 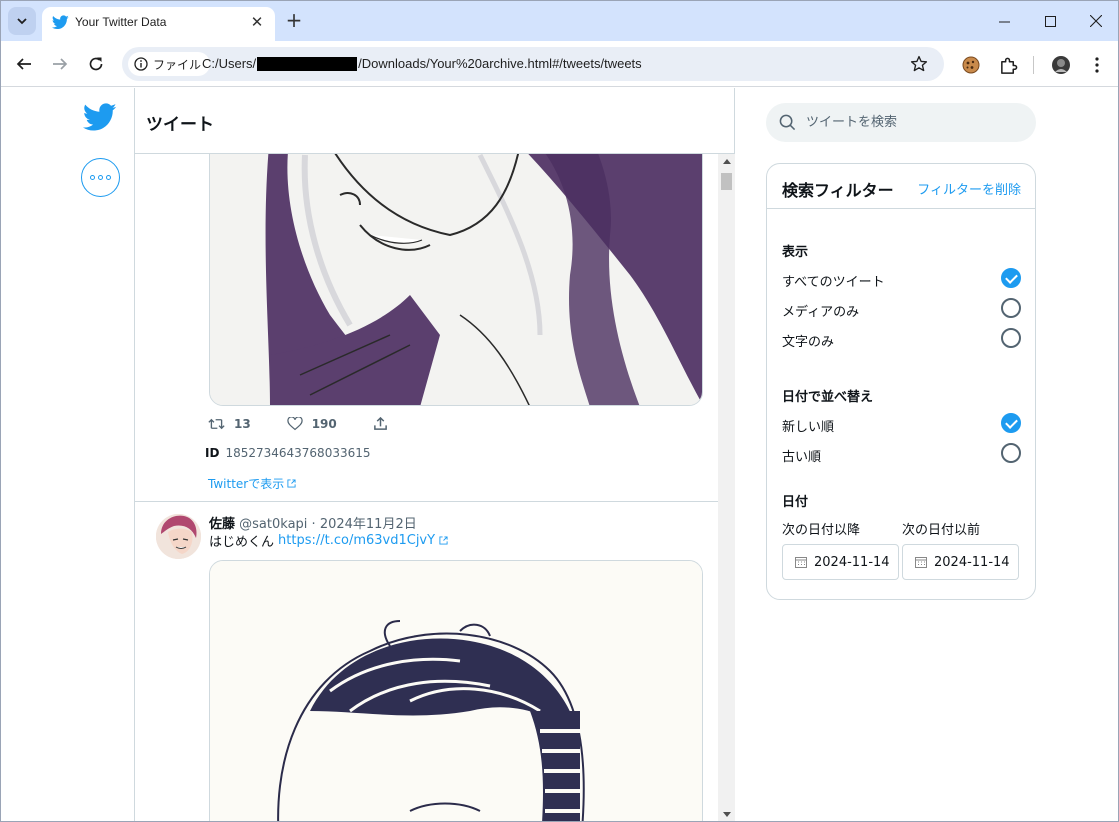 What do you see at coordinates (229, 424) in the screenshot?
I see `retweet-count: 13` at bounding box center [229, 424].